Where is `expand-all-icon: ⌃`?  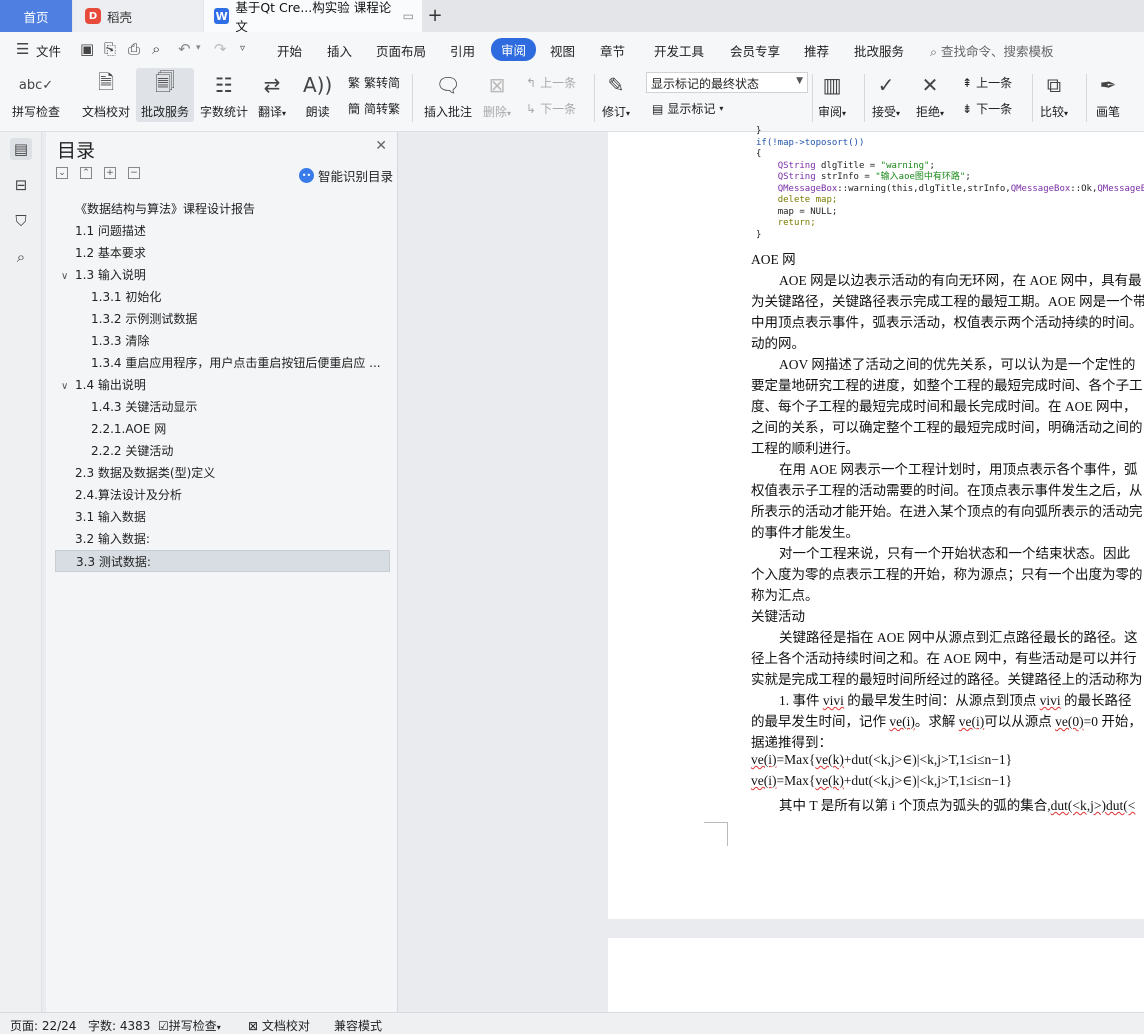
expand-all-icon: ⌃ is located at coordinates (86, 173).